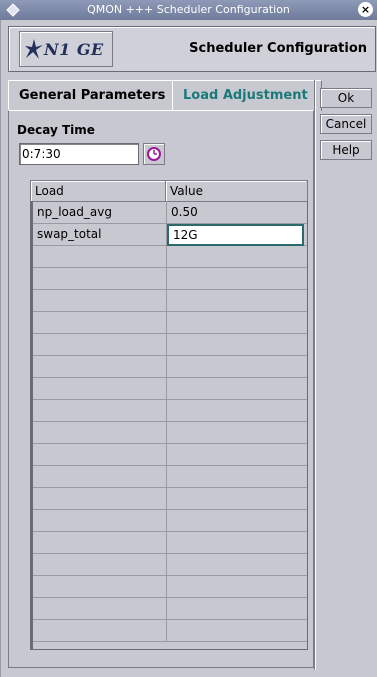 The height and width of the screenshot is (677, 377). Describe the element at coordinates (99, 95) in the screenshot. I see `tab-general-parameters: General Parameters` at that location.